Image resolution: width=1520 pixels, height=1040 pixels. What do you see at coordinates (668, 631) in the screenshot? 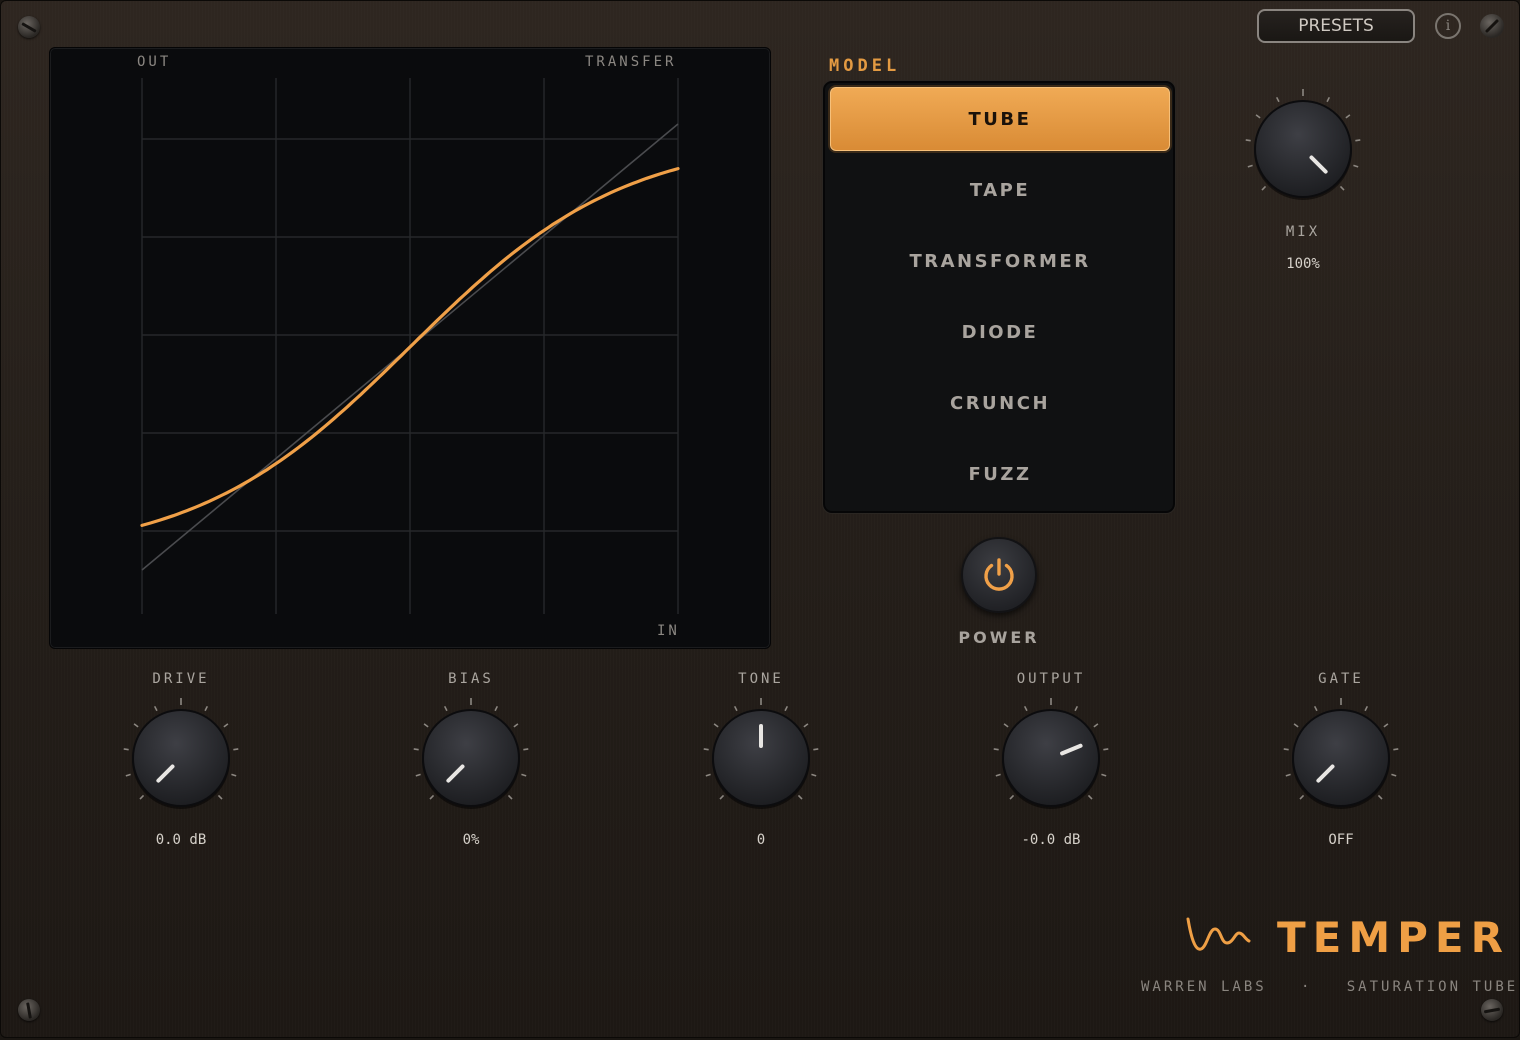
I see `graph-in-label: IN` at bounding box center [668, 631].